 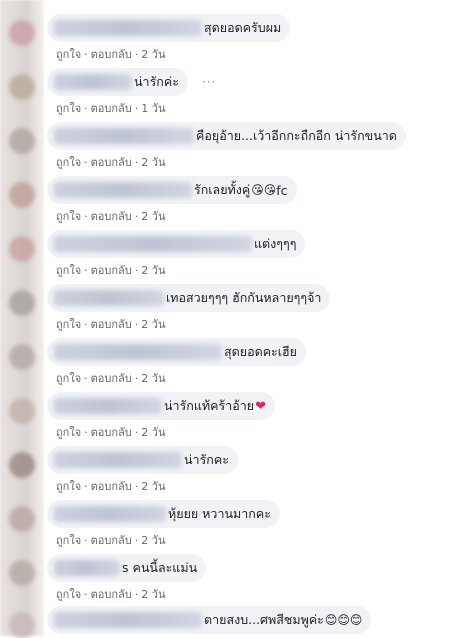 What do you see at coordinates (163, 524) in the screenshot?
I see `comment: หุ้ยยย หวานมากคะ ถูกใจ · ตอบกลับ · 2 วัน` at bounding box center [163, 524].